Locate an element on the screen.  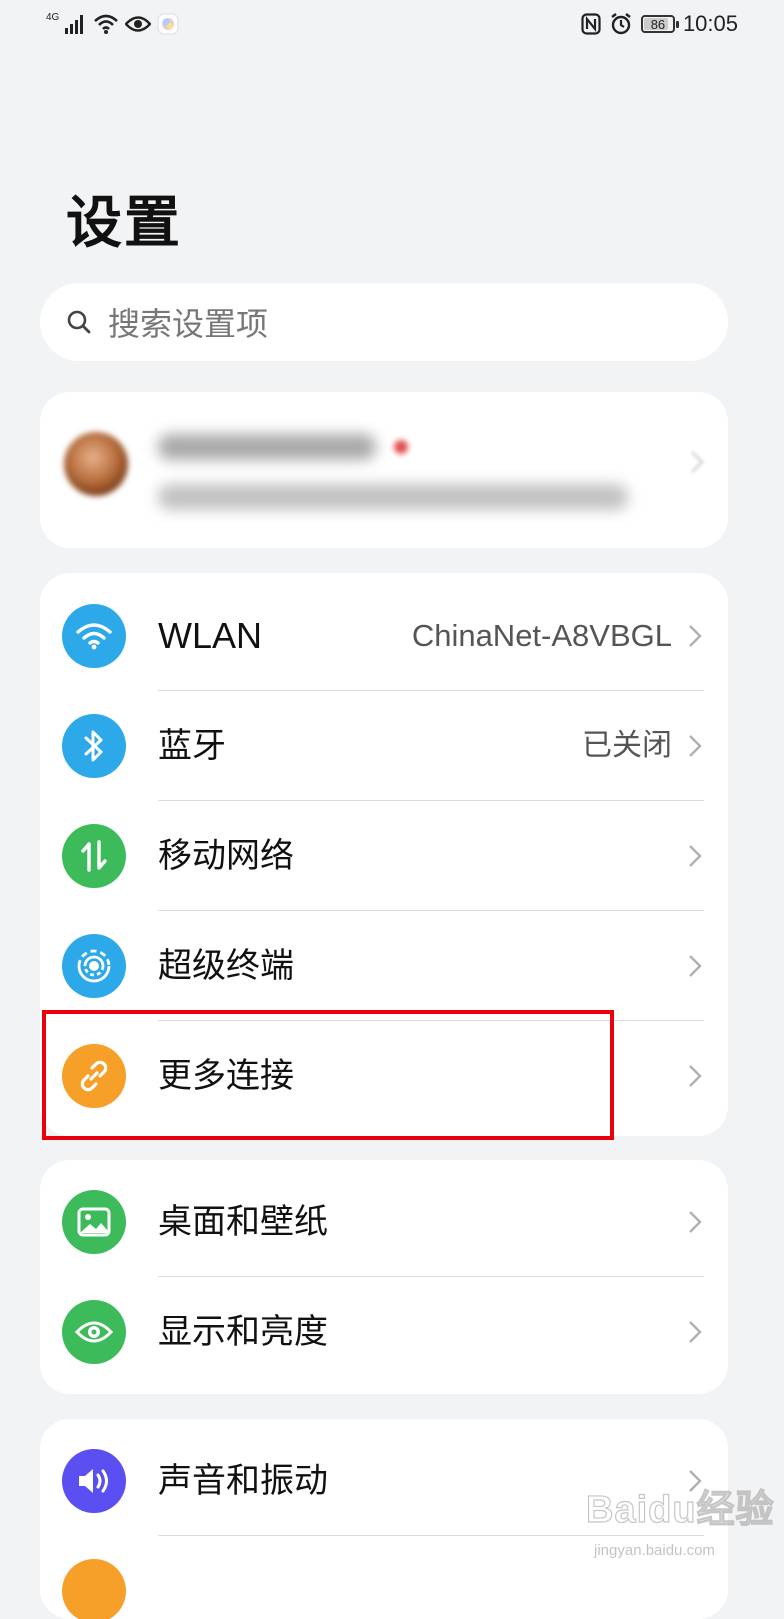
sound-icon-circle is located at coordinates (94, 1481).